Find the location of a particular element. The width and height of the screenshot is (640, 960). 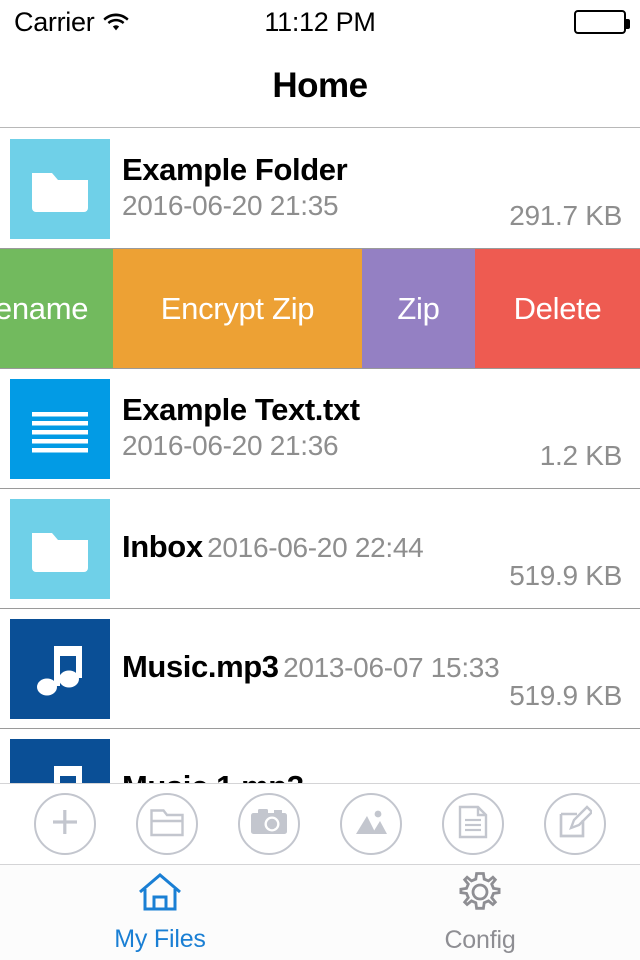

battery-full-icon is located at coordinates (602, 22).